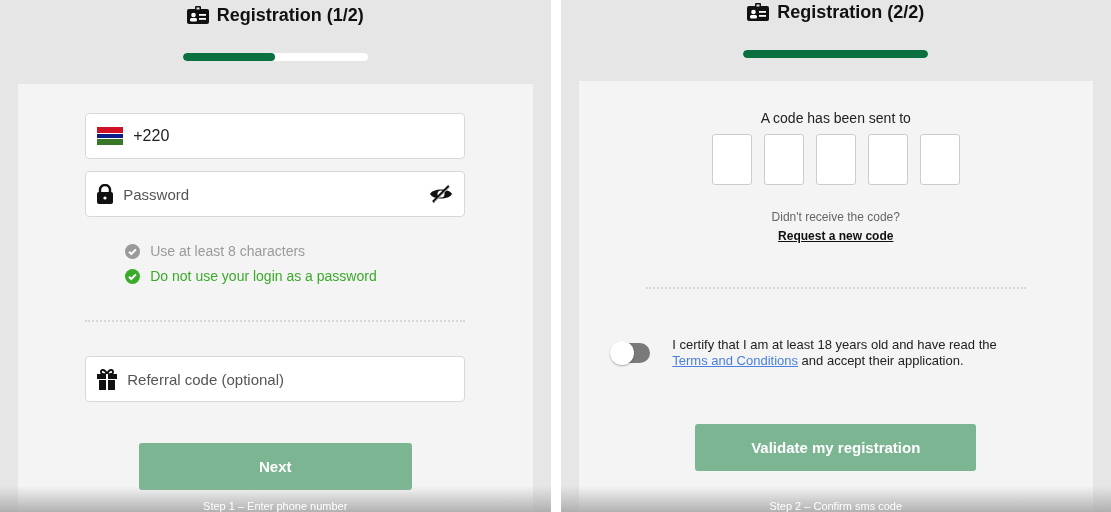  What do you see at coordinates (275, 194) in the screenshot?
I see `password-field: Password` at bounding box center [275, 194].